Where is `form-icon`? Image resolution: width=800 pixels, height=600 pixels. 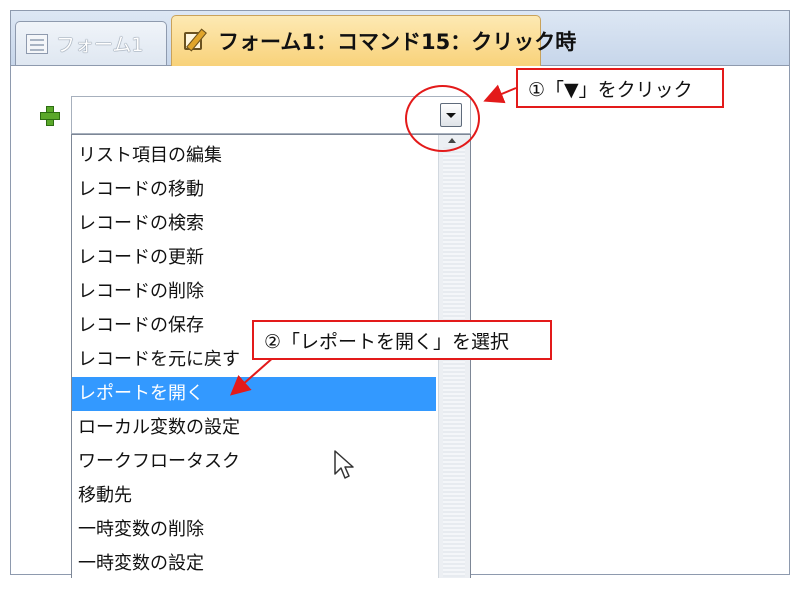 form-icon is located at coordinates (37, 43).